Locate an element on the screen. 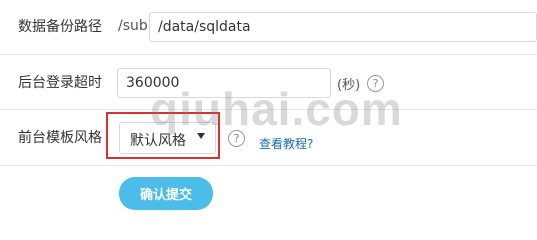 The width and height of the screenshot is (537, 240). backup-path-input: /data/sqldata is located at coordinates (343, 27).